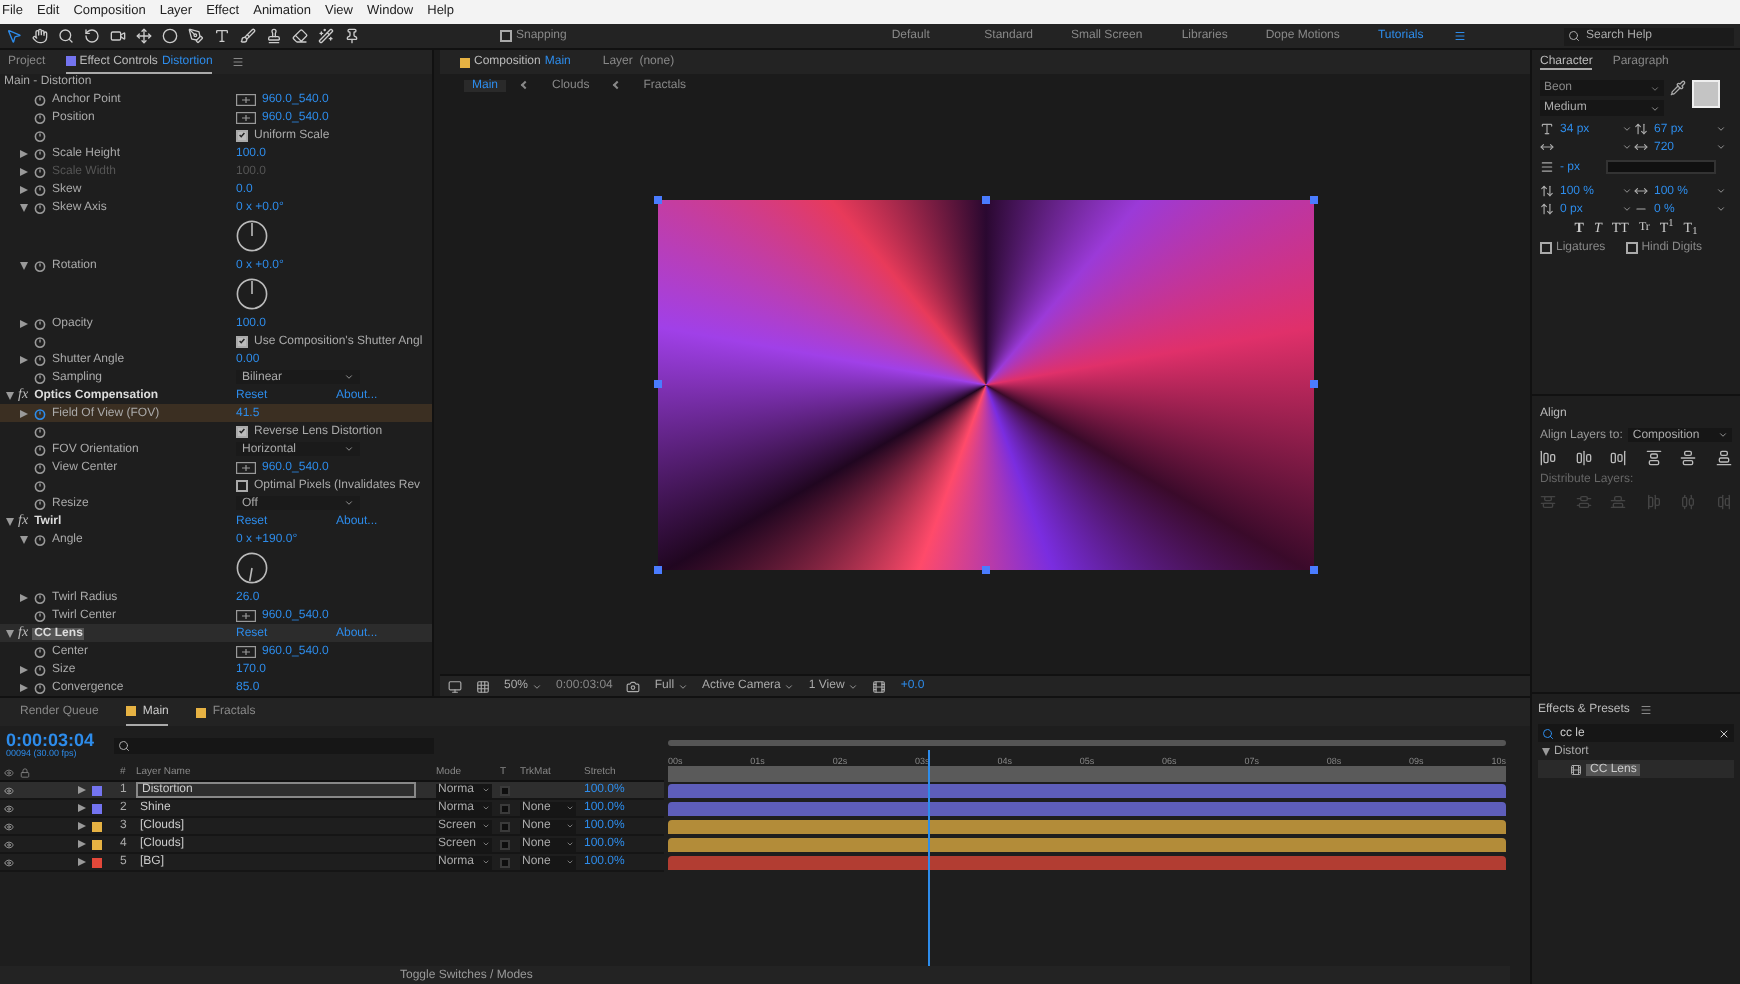  I want to click on brush-tool-icon, so click(248, 36).